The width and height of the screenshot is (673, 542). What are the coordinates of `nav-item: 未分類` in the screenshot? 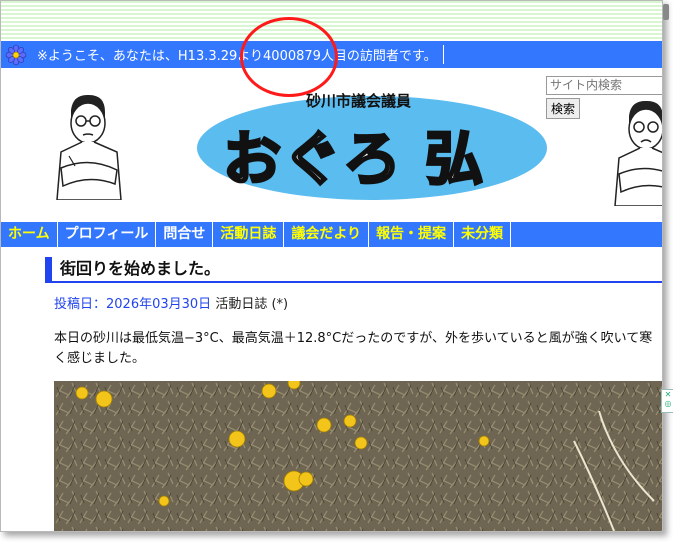 It's located at (483, 234).